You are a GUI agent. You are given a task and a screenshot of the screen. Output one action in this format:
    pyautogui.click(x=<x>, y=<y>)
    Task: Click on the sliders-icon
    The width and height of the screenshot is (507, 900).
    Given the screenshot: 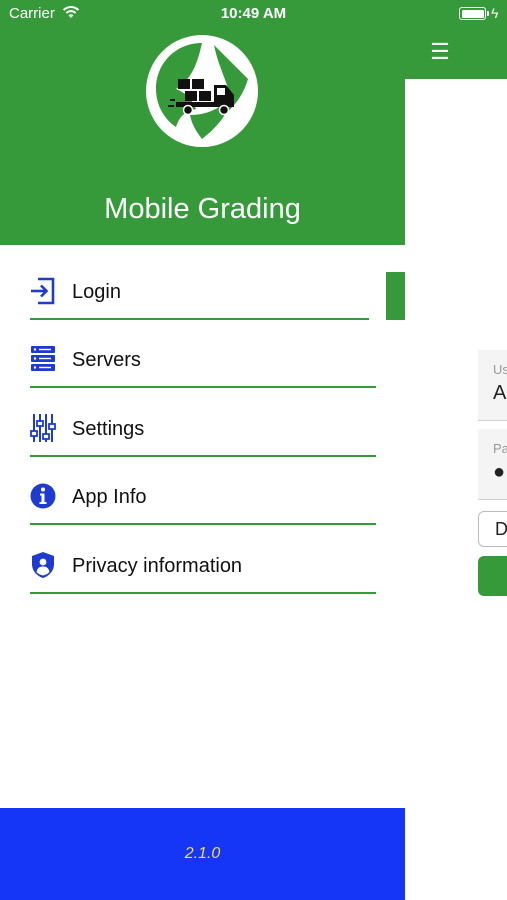 What is the action you would take?
    pyautogui.click(x=43, y=428)
    